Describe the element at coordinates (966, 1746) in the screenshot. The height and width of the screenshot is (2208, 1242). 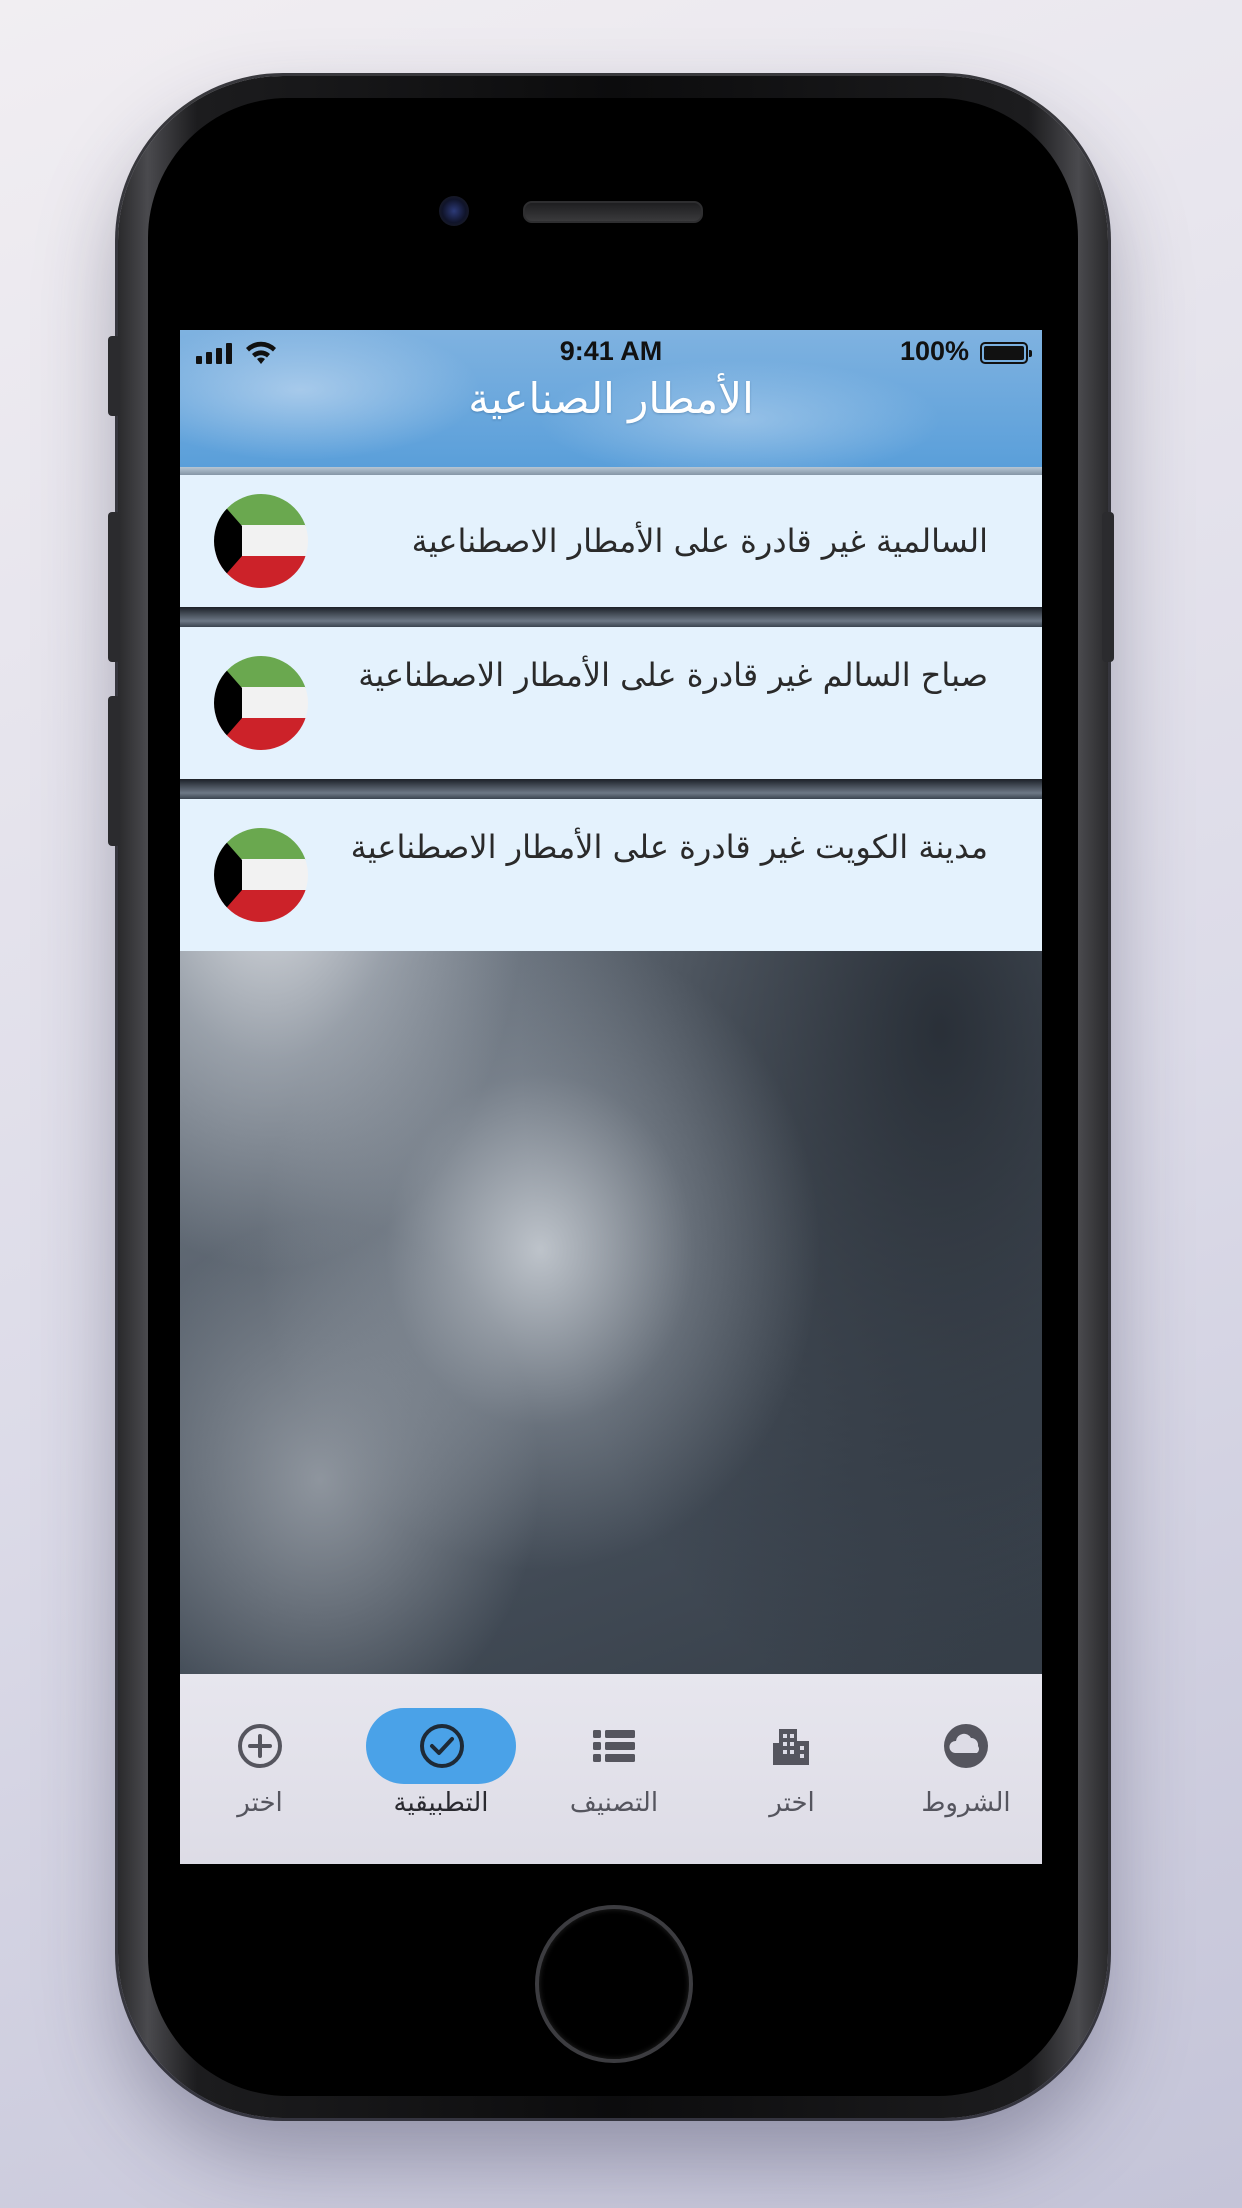
I see `cloud-icon` at that location.